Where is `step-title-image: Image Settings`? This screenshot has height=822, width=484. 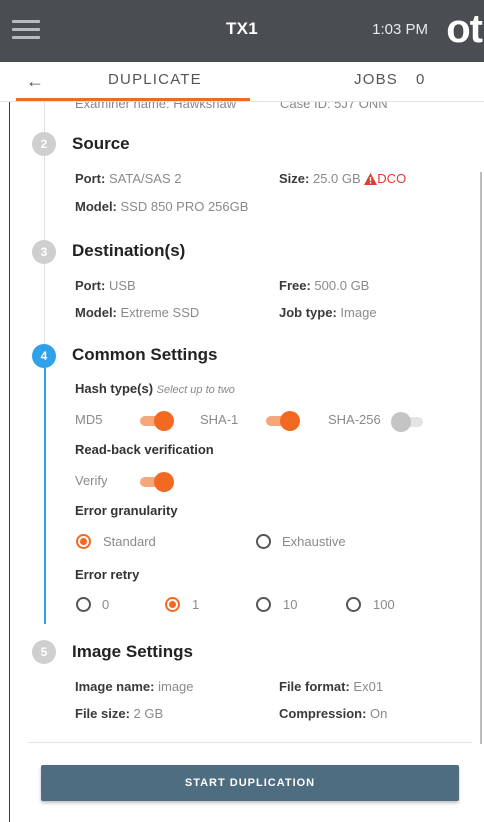 step-title-image: Image Settings is located at coordinates (132, 651).